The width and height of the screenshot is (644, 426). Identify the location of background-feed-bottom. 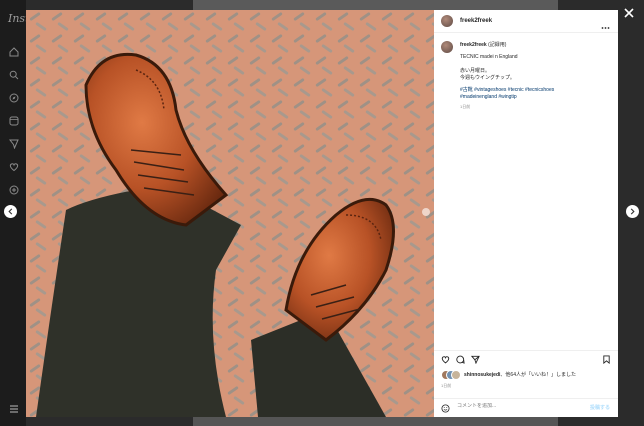
(375, 421).